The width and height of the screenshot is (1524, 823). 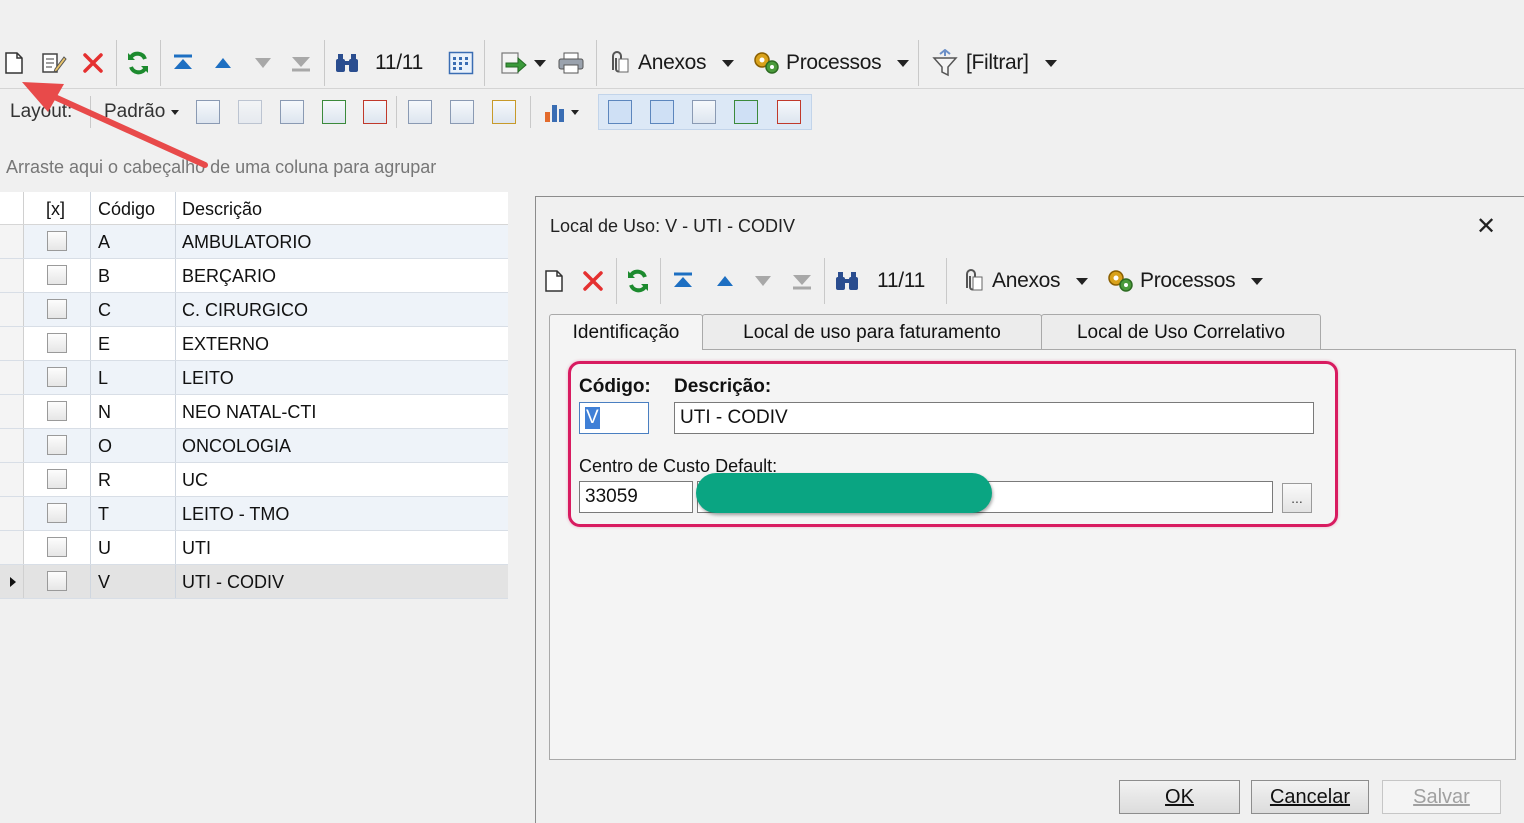 I want to click on group-panel-icon, so click(x=420, y=112).